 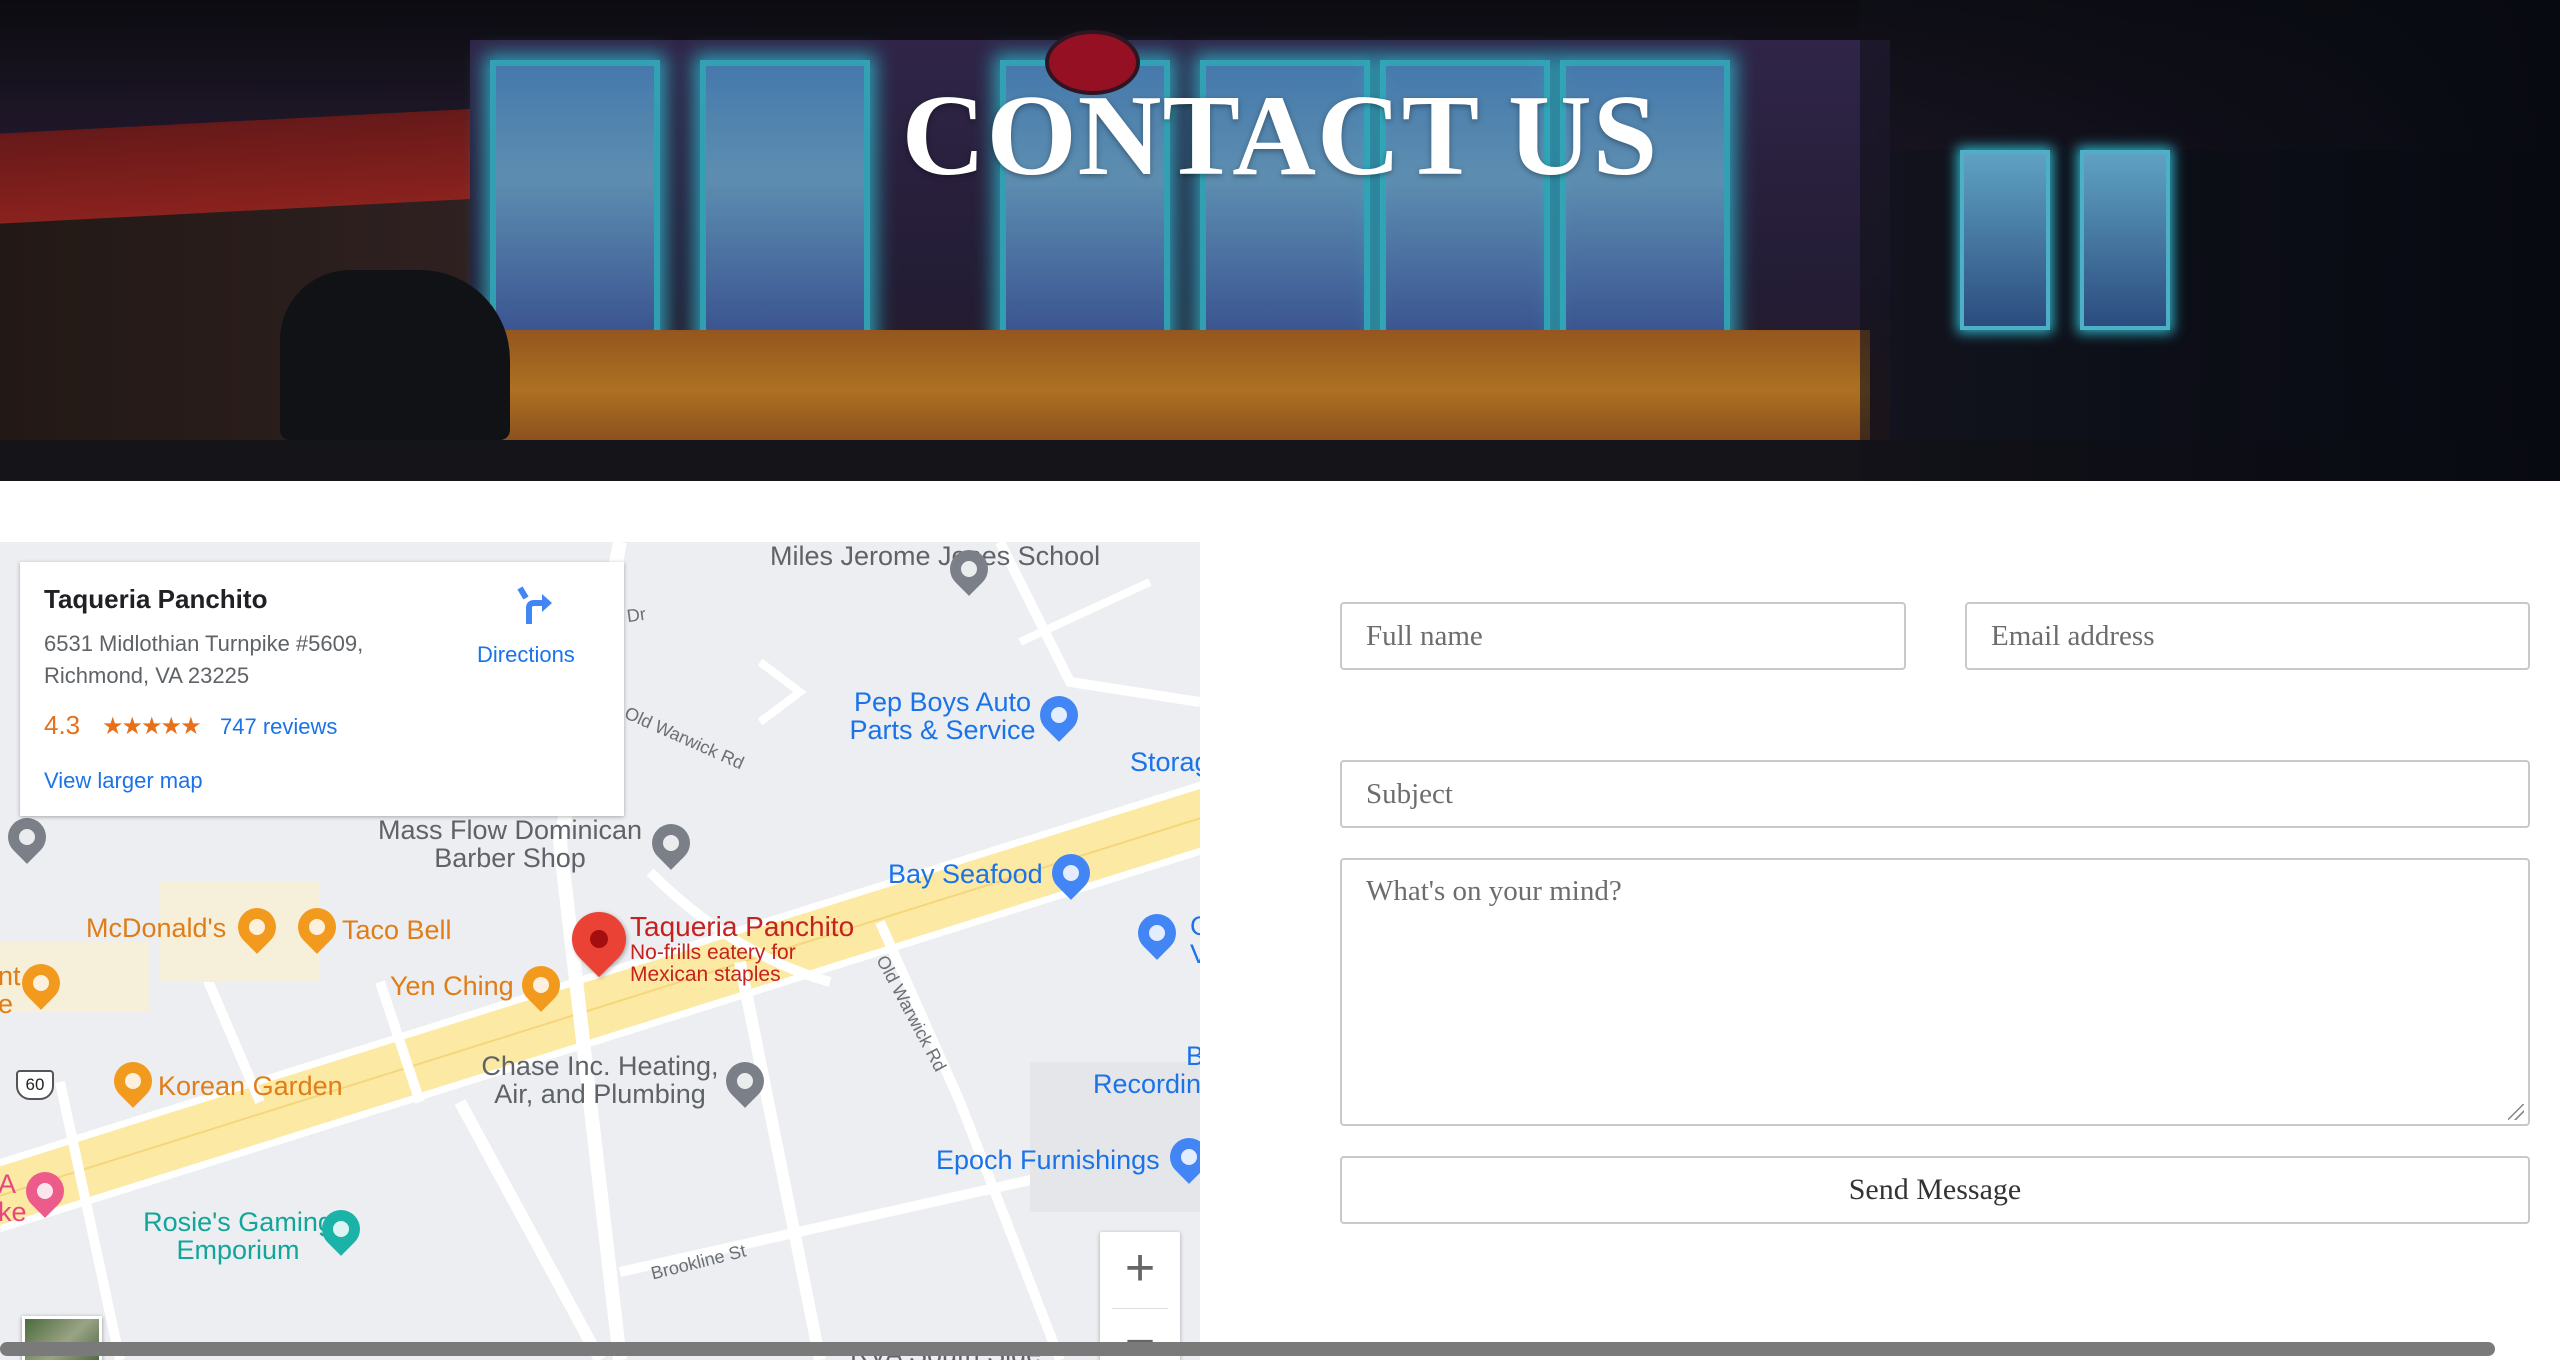 What do you see at coordinates (156, 599) in the screenshot?
I see `place-name: Taqueria Panchito` at bounding box center [156, 599].